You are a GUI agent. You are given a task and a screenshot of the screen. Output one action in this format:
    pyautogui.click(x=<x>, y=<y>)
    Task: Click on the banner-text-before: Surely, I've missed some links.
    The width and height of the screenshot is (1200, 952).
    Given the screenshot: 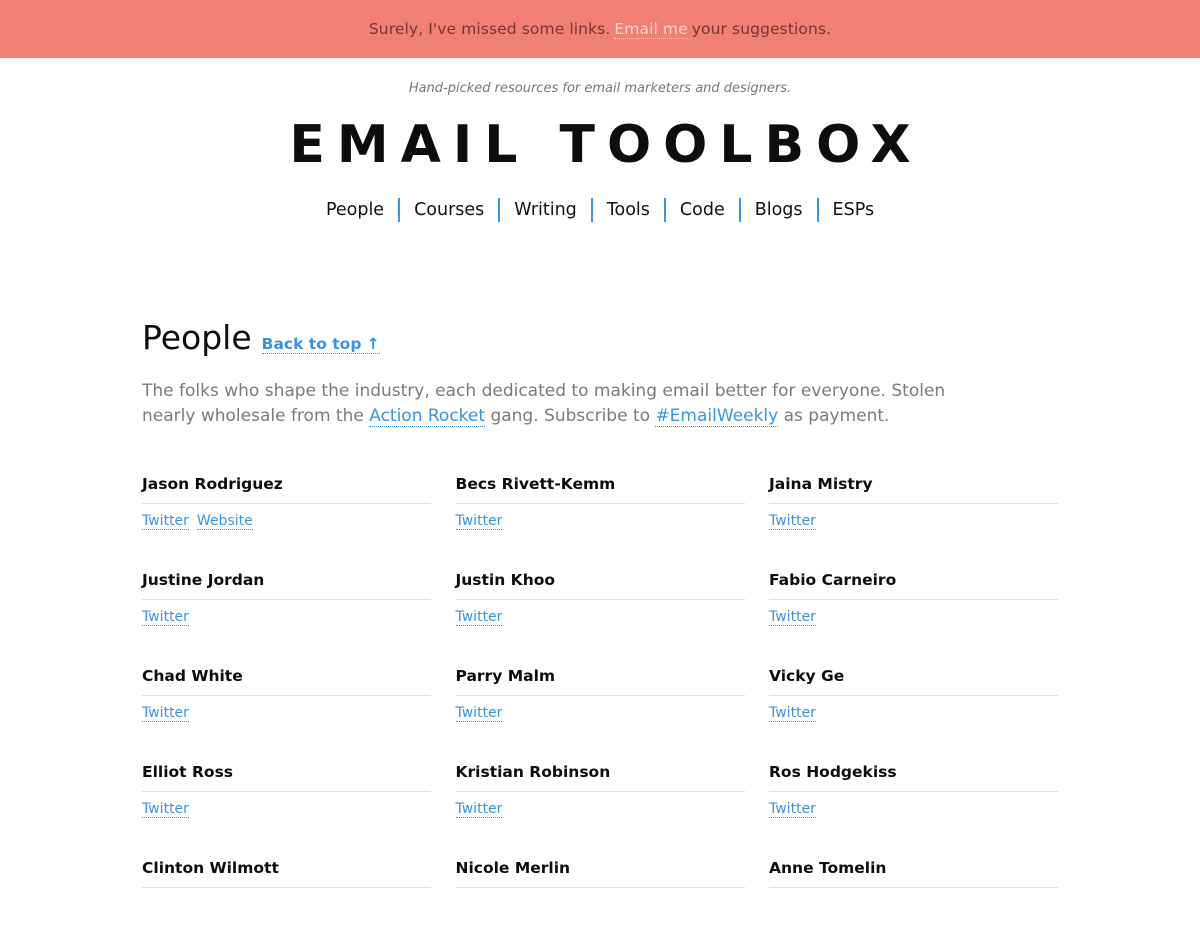 What is the action you would take?
    pyautogui.click(x=489, y=29)
    